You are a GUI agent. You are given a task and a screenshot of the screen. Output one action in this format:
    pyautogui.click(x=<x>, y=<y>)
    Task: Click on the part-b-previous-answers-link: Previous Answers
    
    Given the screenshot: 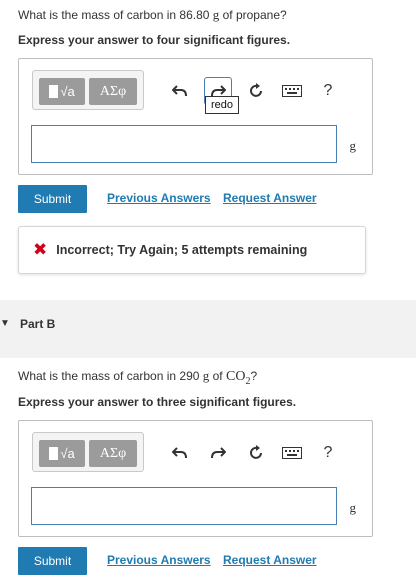 What is the action you would take?
    pyautogui.click(x=159, y=560)
    